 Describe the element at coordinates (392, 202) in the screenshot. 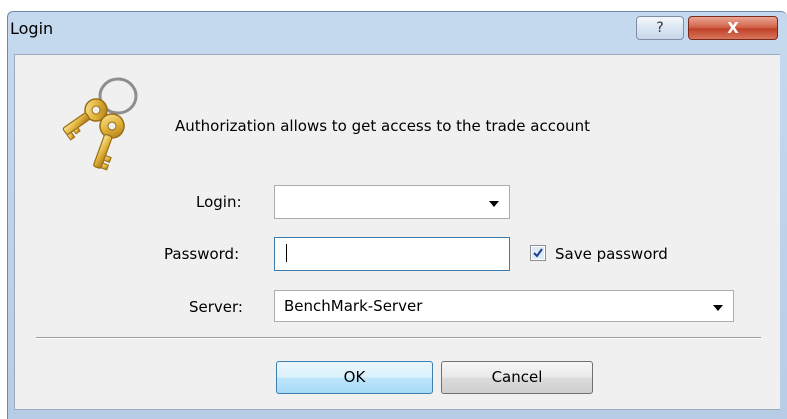

I see `login-combobox` at that location.